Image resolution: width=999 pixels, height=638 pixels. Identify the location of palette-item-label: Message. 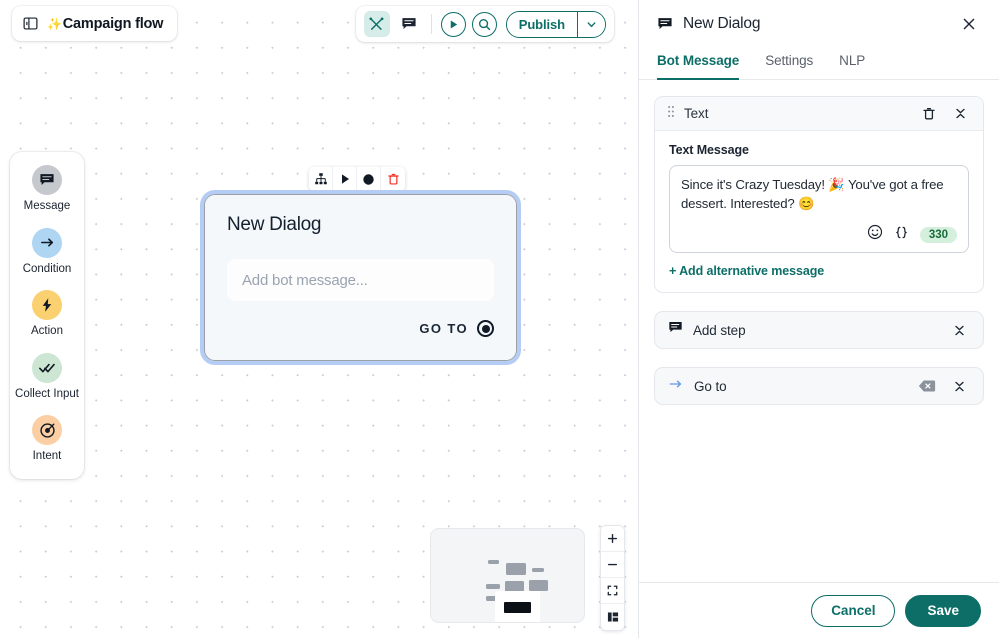
(47, 206).